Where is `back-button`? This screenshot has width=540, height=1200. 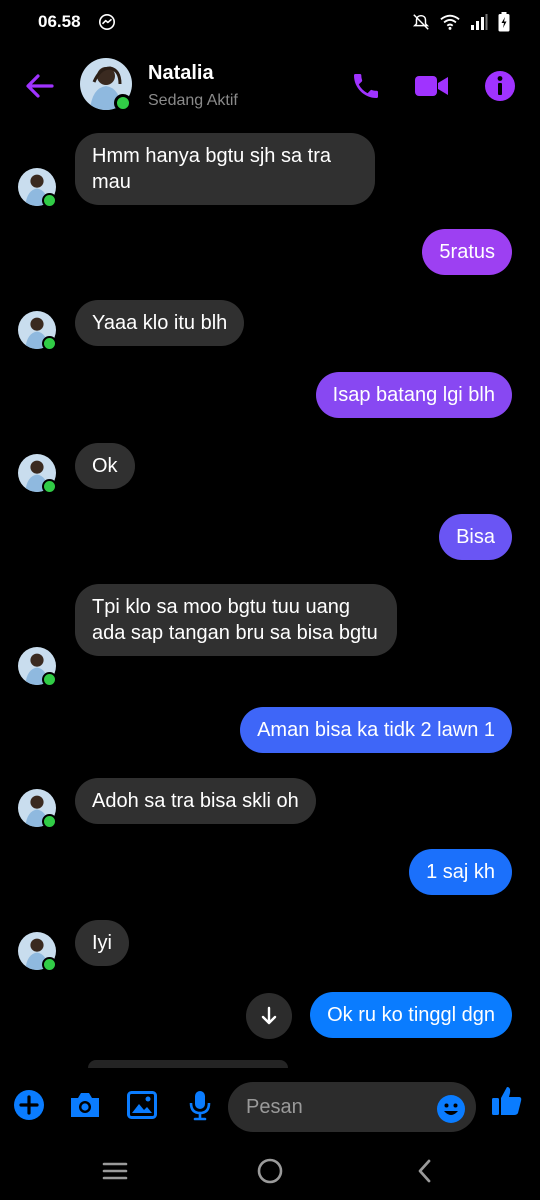
back-button is located at coordinates (40, 86).